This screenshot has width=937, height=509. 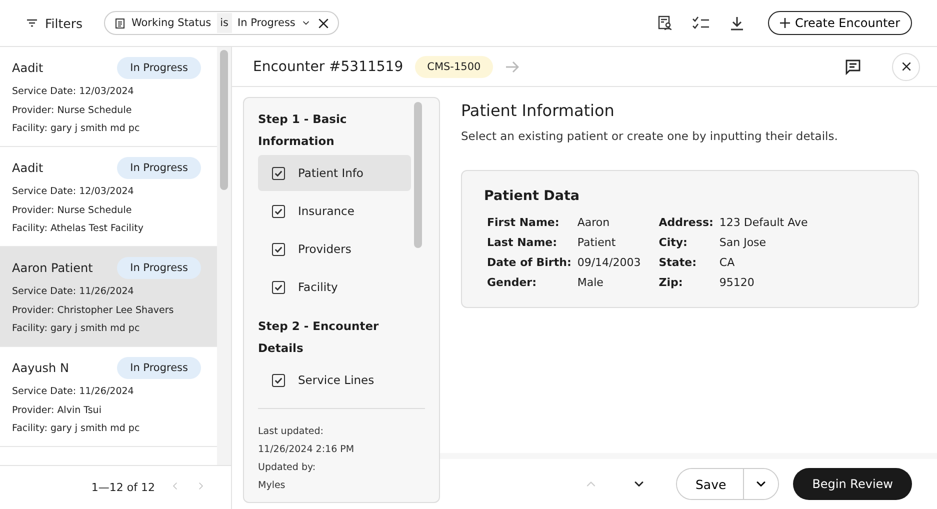 I want to click on field-value: San Jose, so click(x=743, y=242).